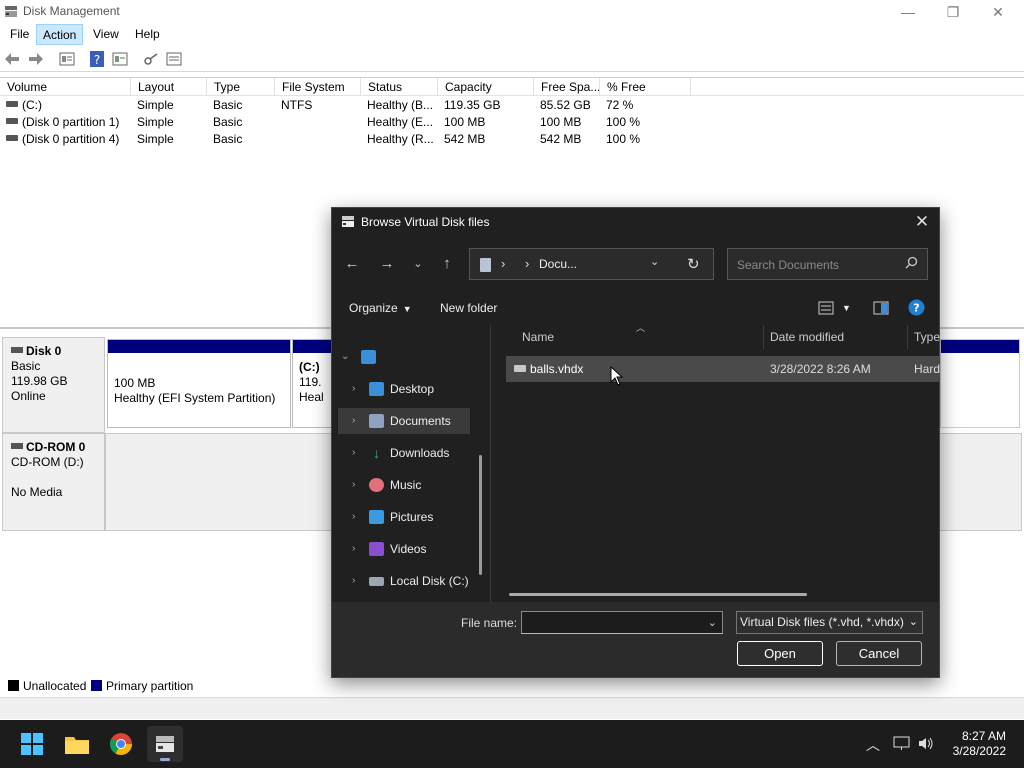  What do you see at coordinates (622, 622) in the screenshot?
I see `file-name-field: ⌄` at bounding box center [622, 622].